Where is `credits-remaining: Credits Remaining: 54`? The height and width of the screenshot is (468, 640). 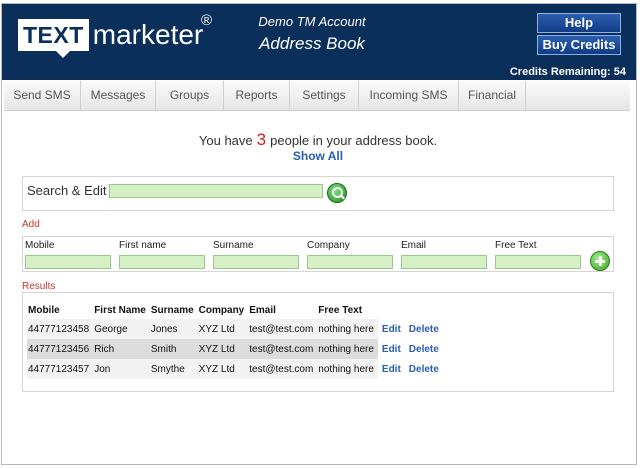 credits-remaining: Credits Remaining: 54 is located at coordinates (567, 72).